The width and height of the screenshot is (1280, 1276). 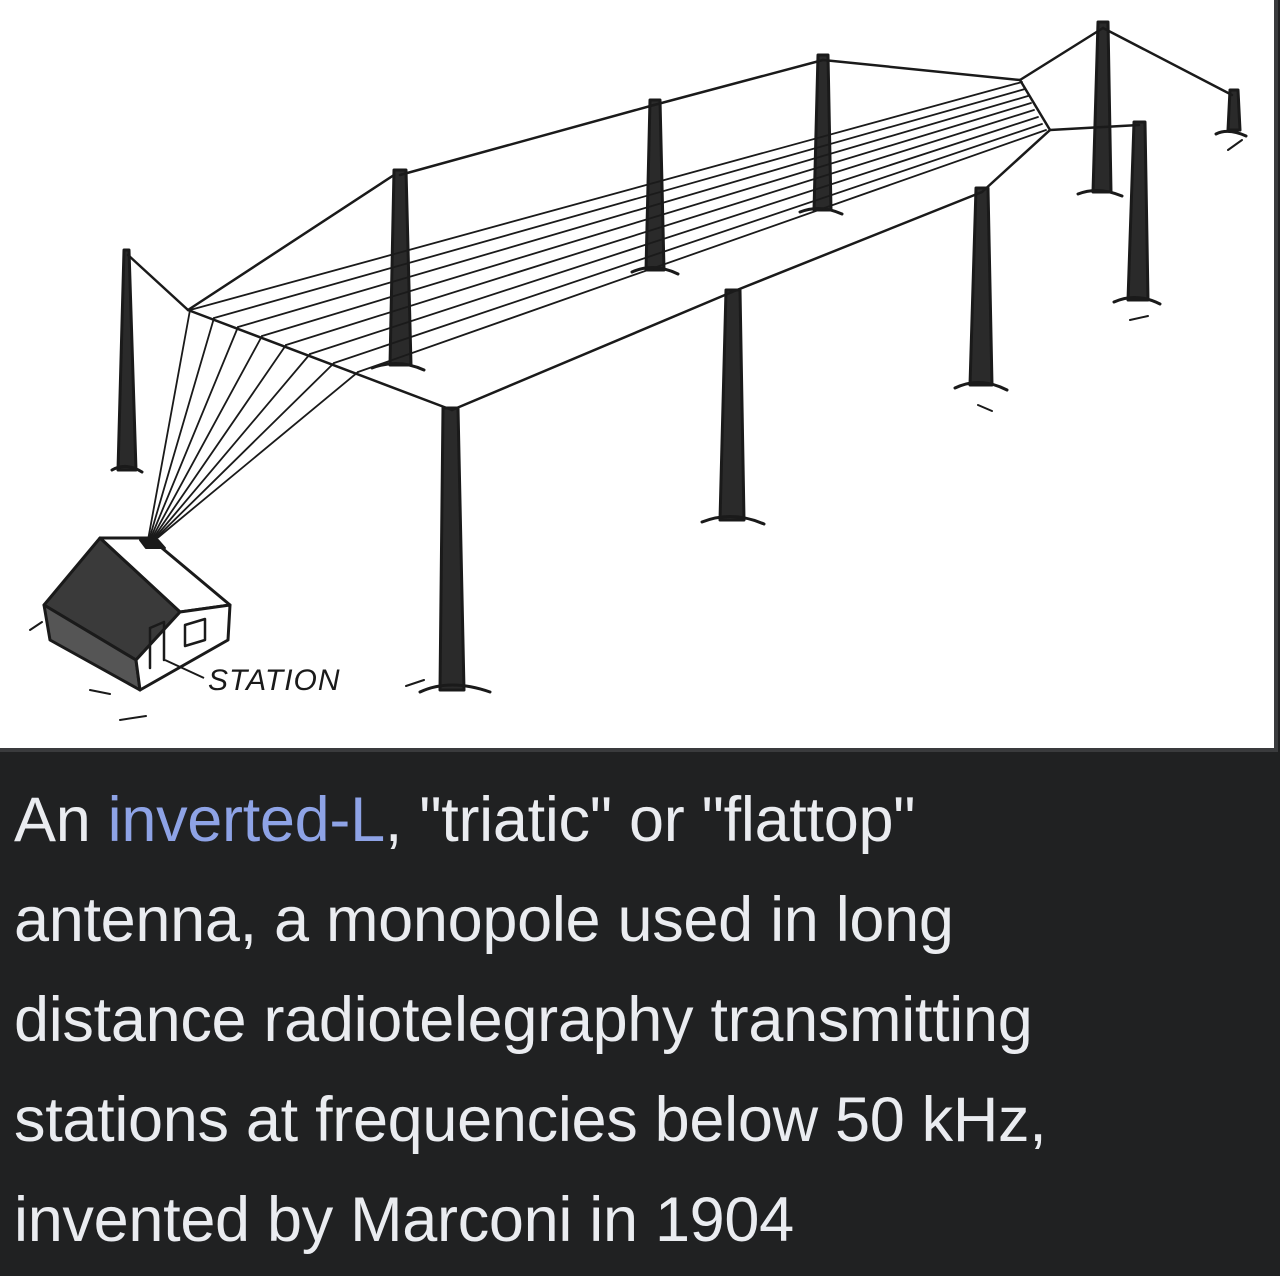 I want to click on inverted-l-link: inverted-L, so click(x=246, y=820).